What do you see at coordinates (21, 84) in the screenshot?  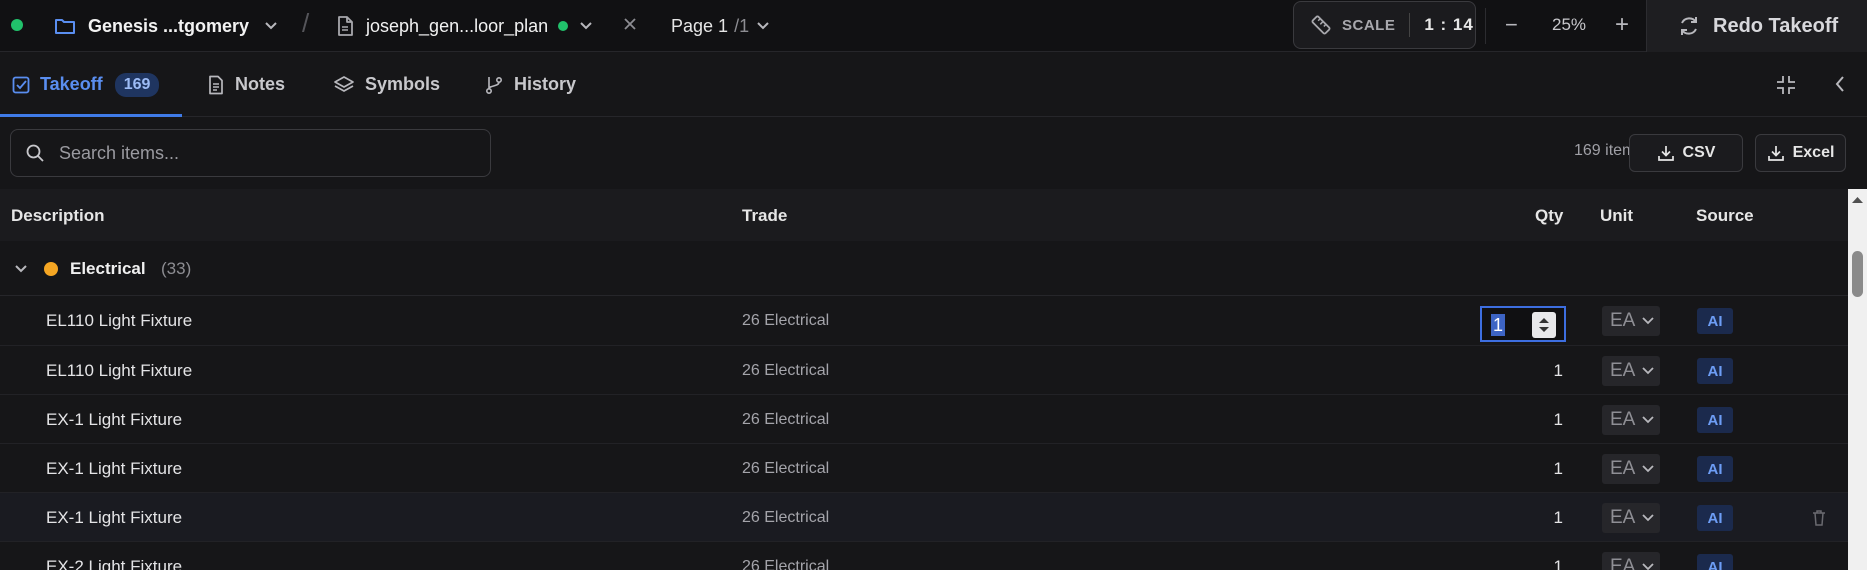 I see `checkbox-icon` at bounding box center [21, 84].